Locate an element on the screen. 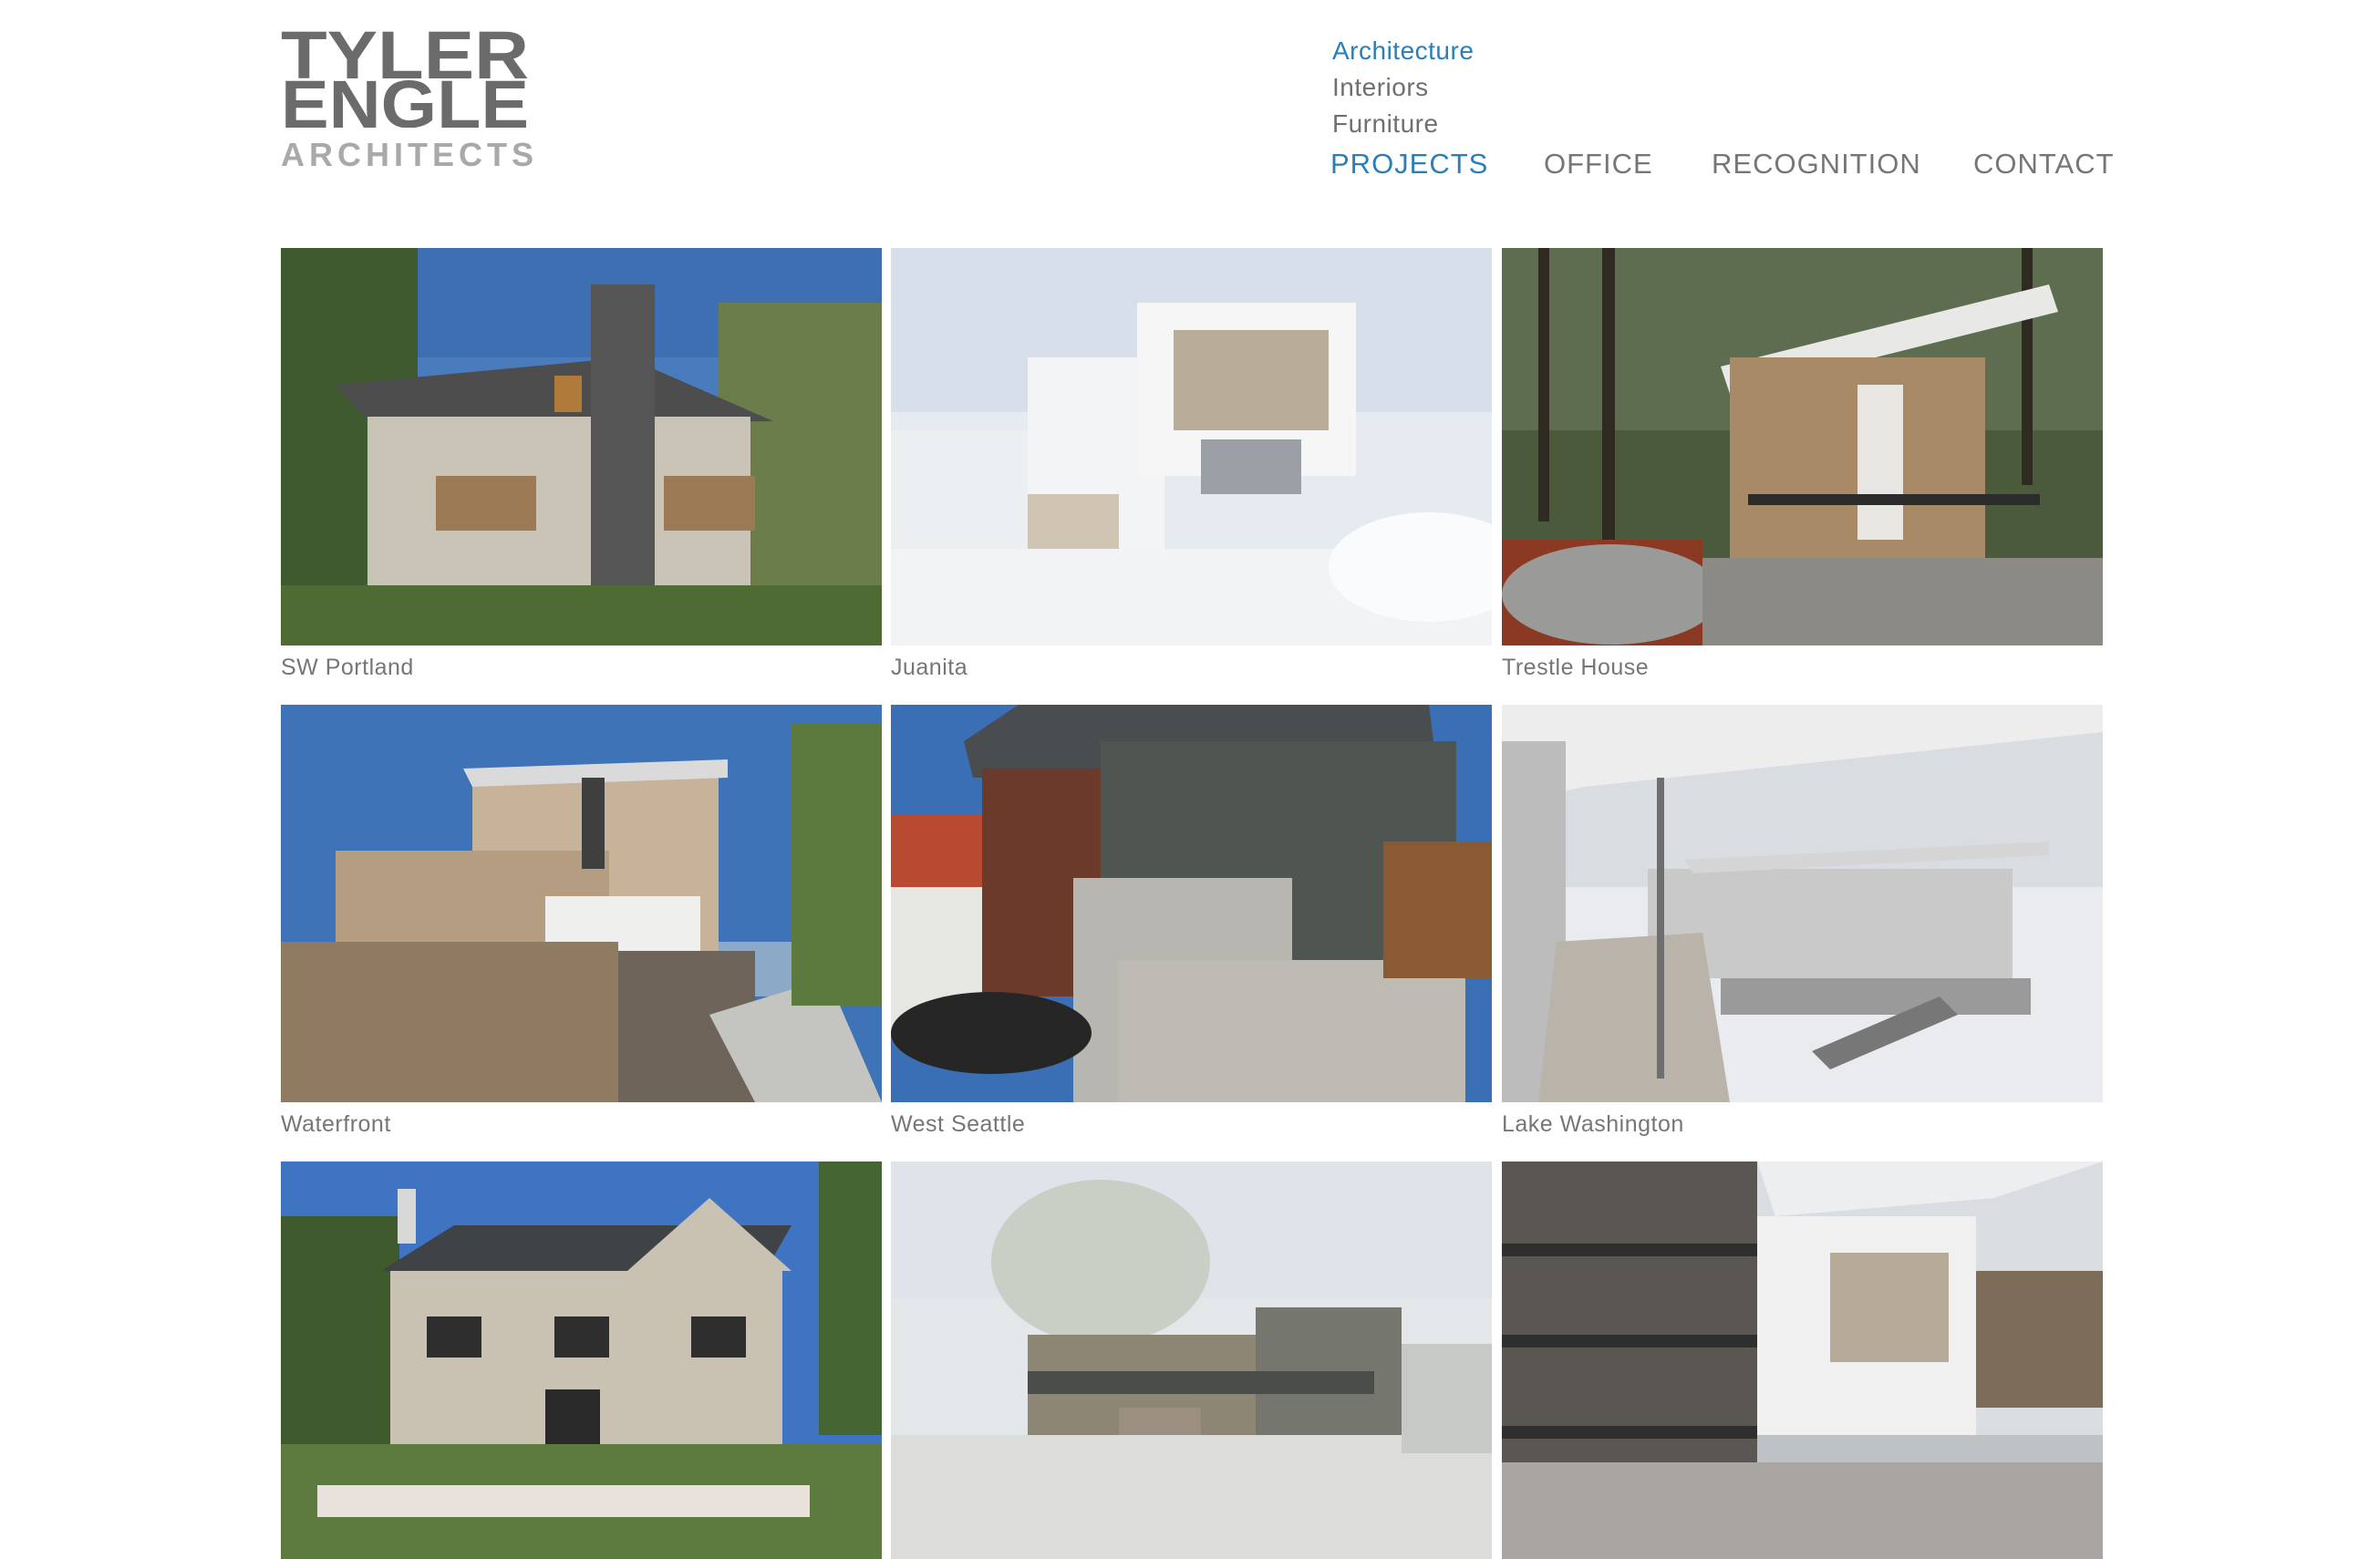 The width and height of the screenshot is (2380, 1559). logo-mark: TYLER ENGLE is located at coordinates (405, 77).